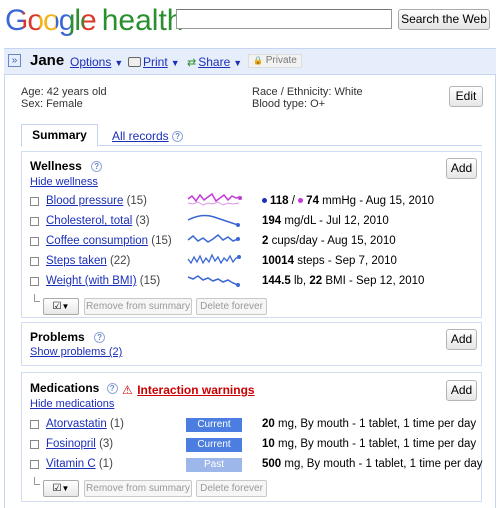  I want to click on medication-name: Atorvastatin, so click(76, 424).